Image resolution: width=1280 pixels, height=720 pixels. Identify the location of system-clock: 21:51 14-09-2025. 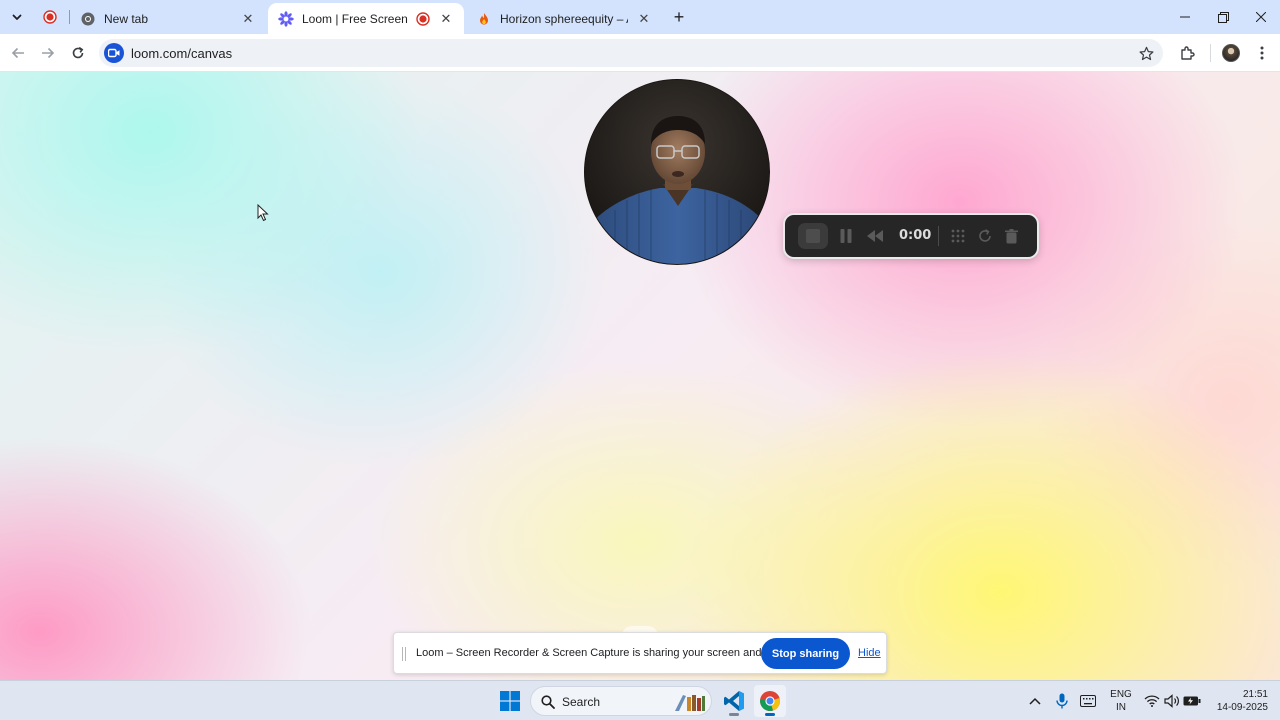
(1238, 701).